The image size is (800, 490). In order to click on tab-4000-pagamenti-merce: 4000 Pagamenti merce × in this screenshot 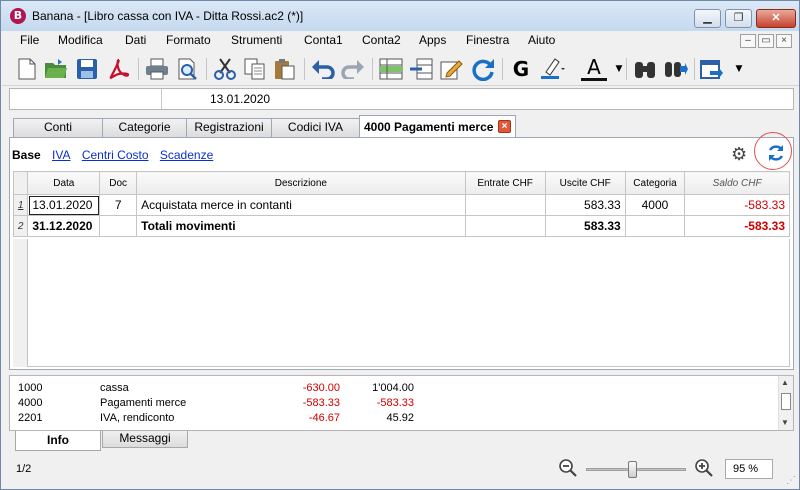, I will do `click(437, 126)`.